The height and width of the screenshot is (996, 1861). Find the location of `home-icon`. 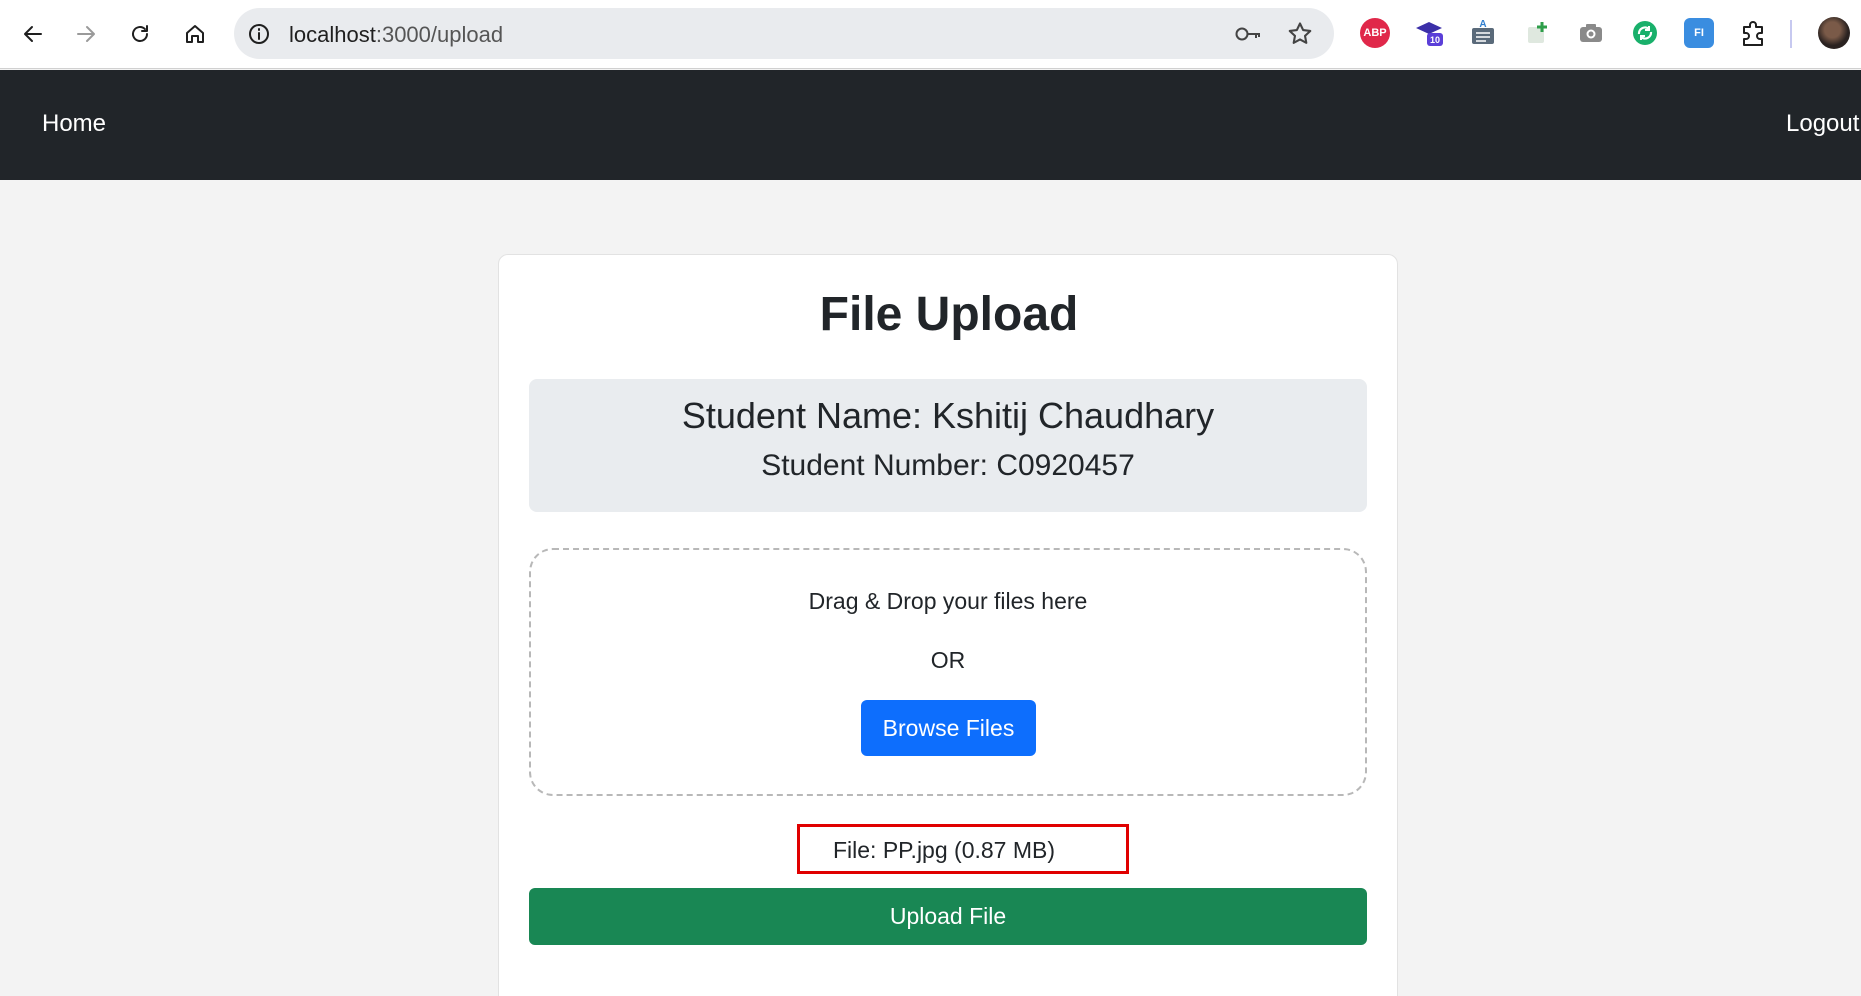

home-icon is located at coordinates (195, 34).